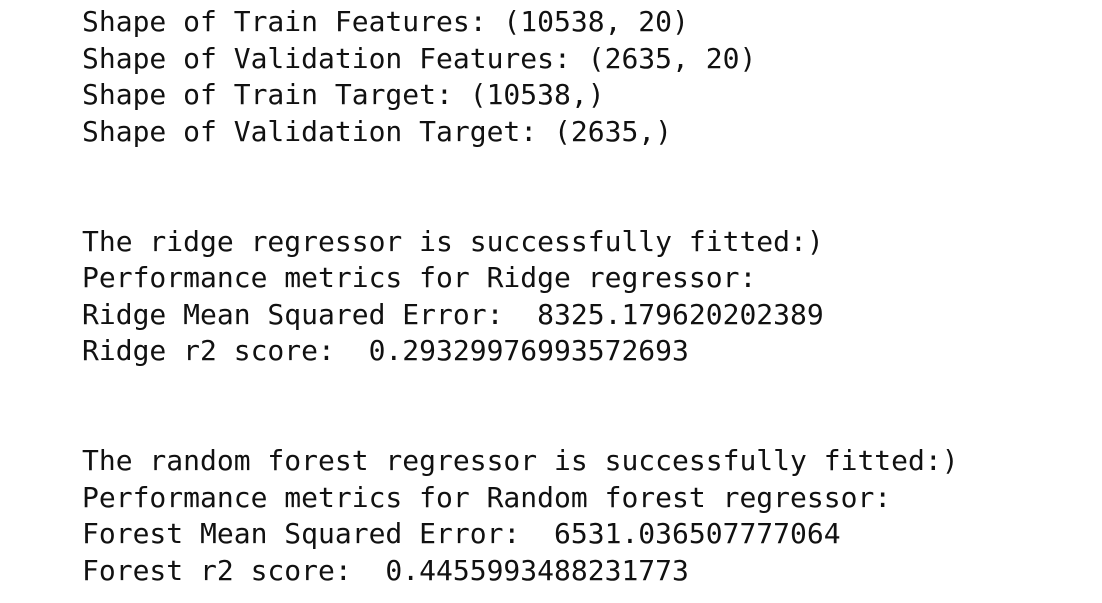 The height and width of the screenshot is (603, 1102). I want to click on validation-features-shape-line: Shape of Validation Features: (2635, 20), so click(419, 58).